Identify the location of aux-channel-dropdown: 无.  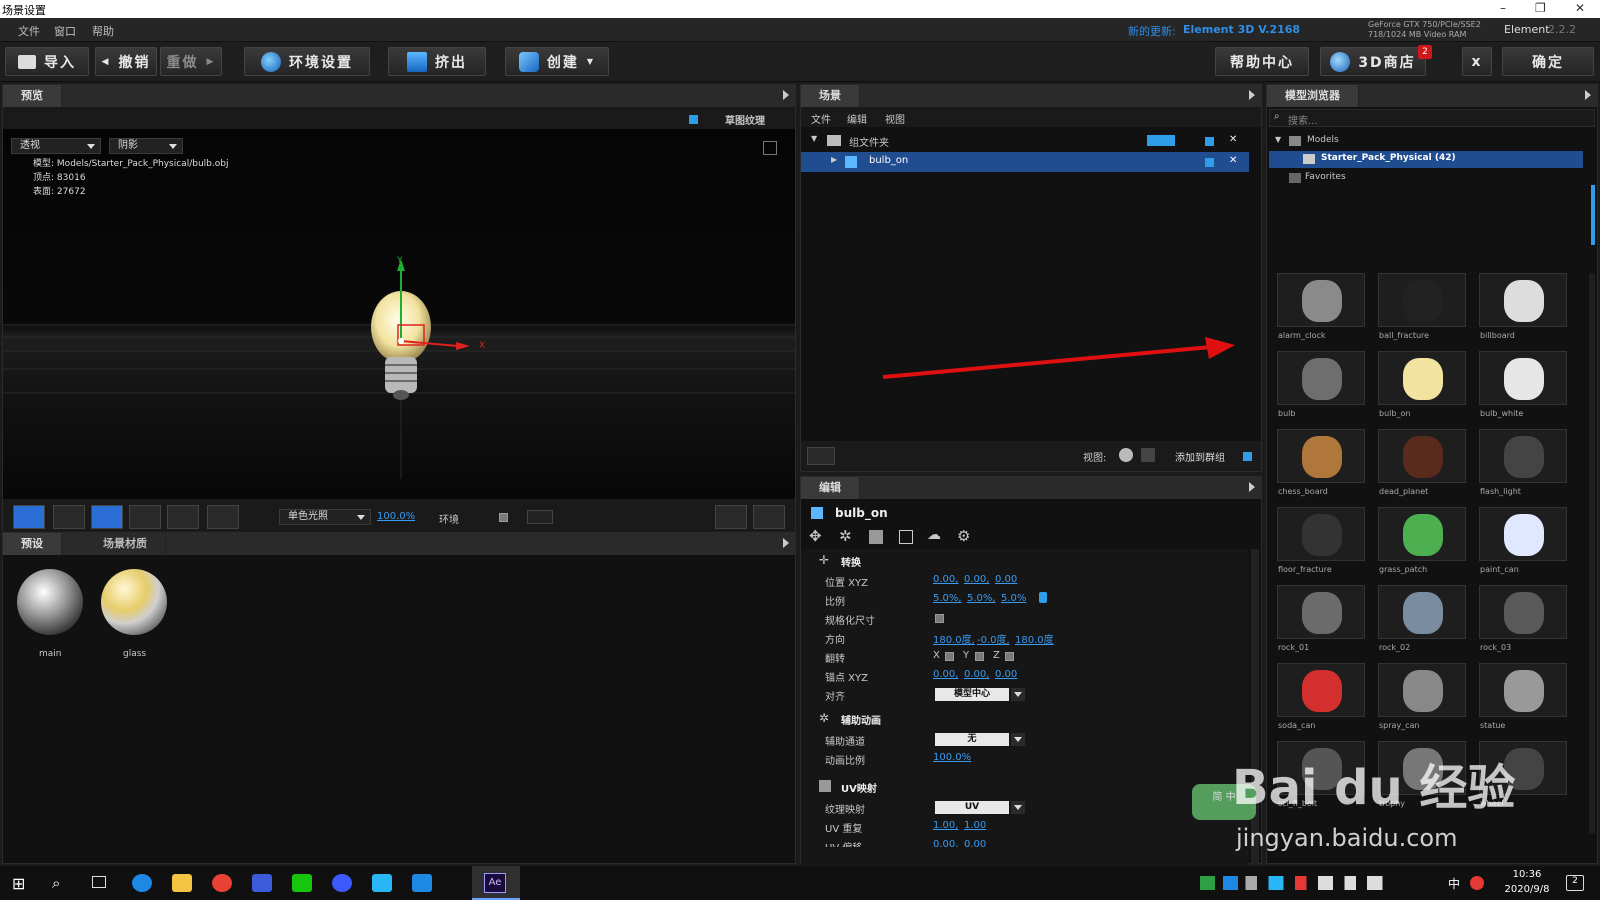
(980, 739).